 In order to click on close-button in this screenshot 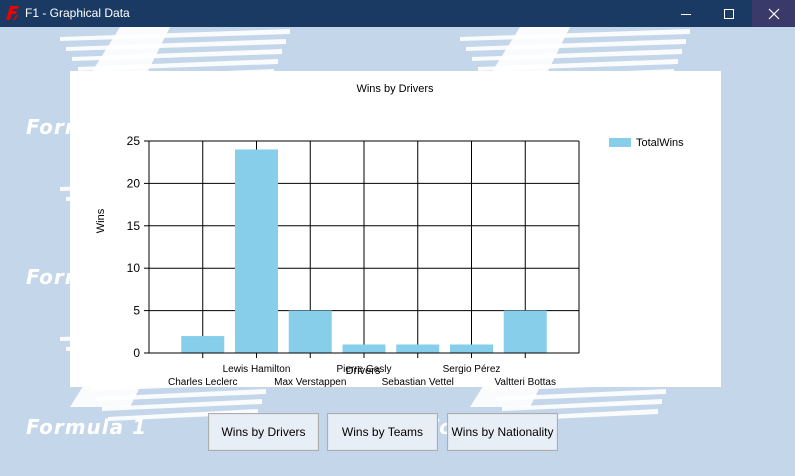, I will do `click(773, 13)`.